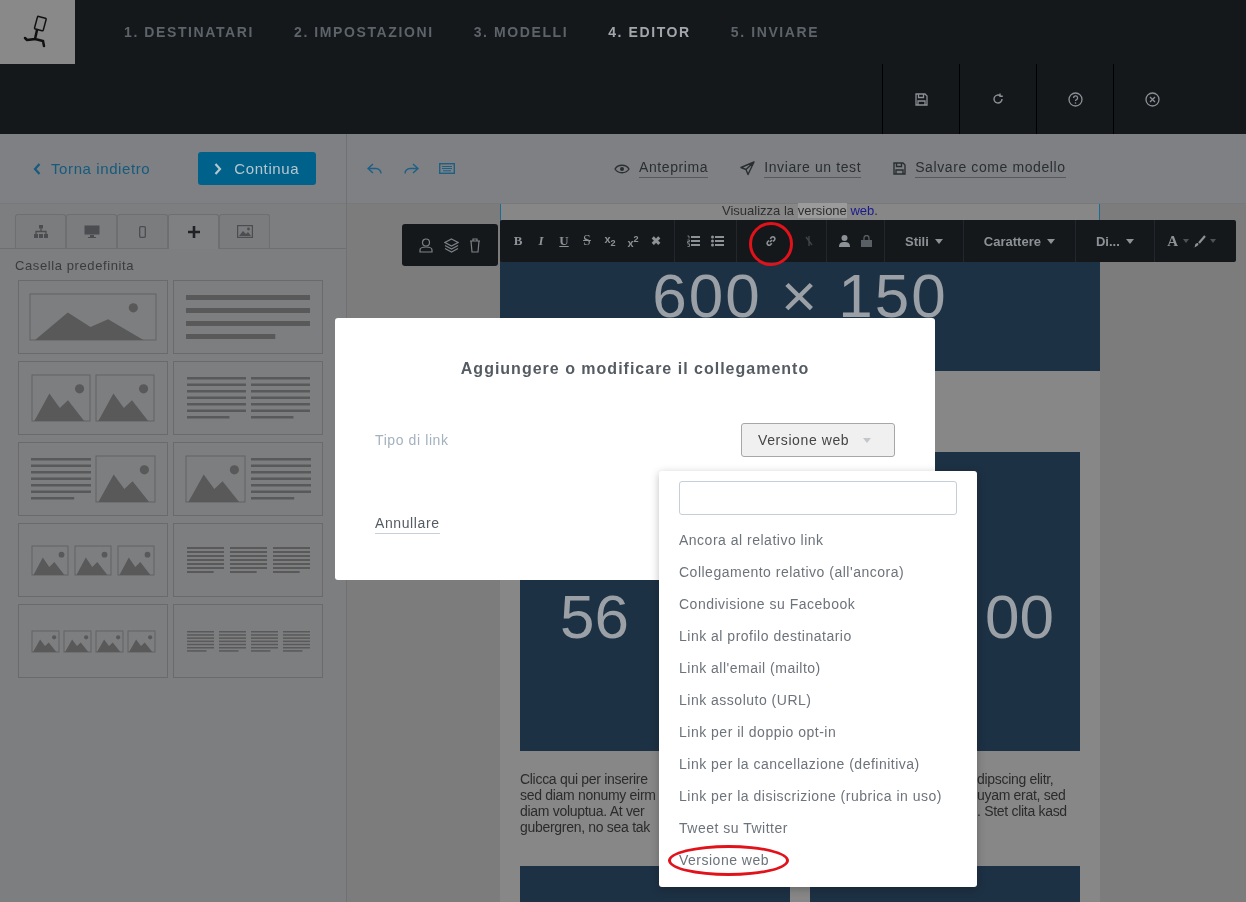  Describe the element at coordinates (1016, 779) in the screenshot. I see `body-text: dipscing elitr,` at that location.